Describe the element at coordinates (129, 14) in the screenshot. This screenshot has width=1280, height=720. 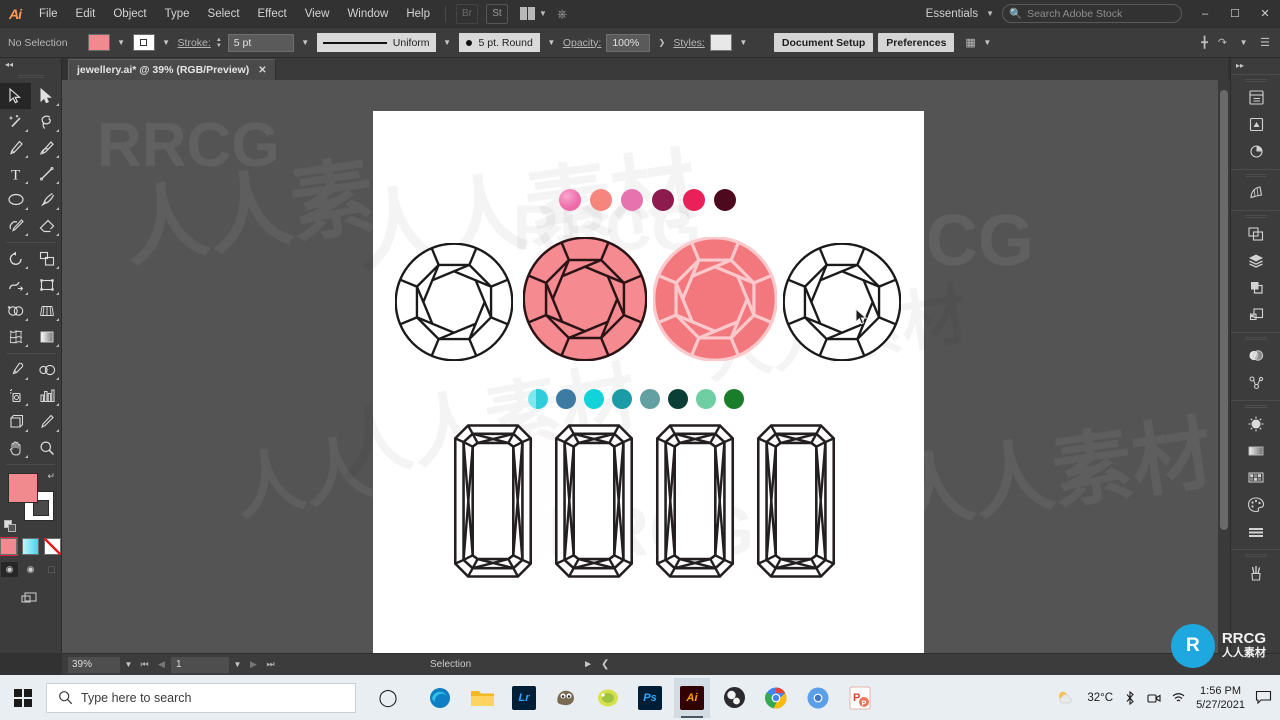
I see `menu-object: Object` at that location.